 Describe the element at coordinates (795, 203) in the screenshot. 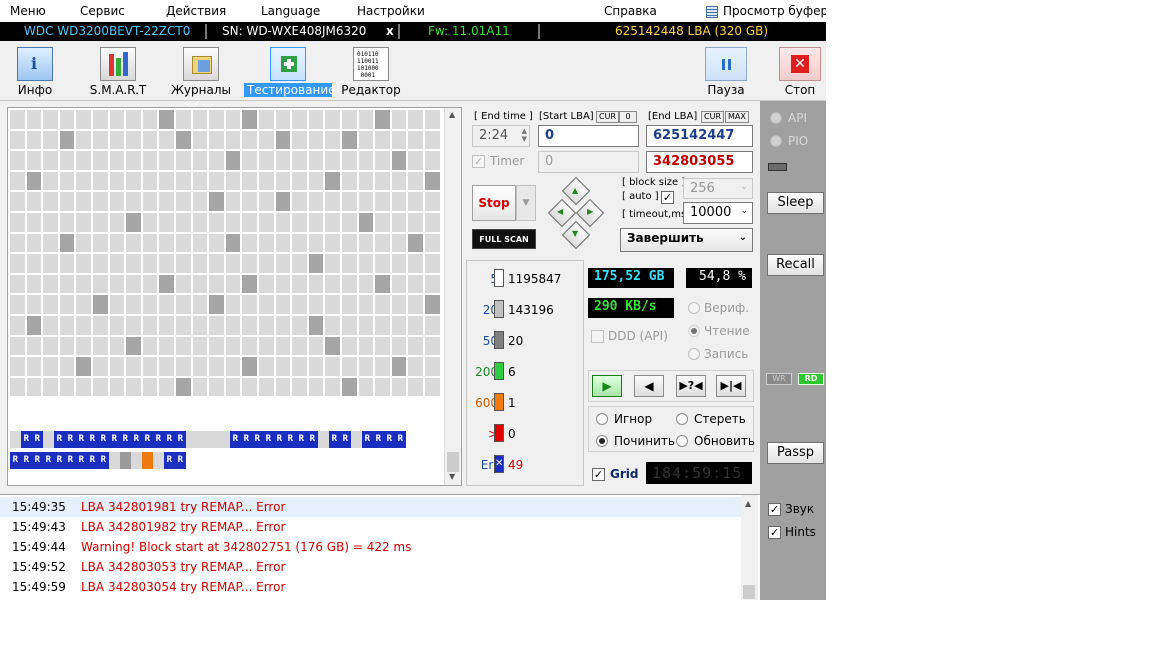

I see `sleep-button: Sleep` at that location.